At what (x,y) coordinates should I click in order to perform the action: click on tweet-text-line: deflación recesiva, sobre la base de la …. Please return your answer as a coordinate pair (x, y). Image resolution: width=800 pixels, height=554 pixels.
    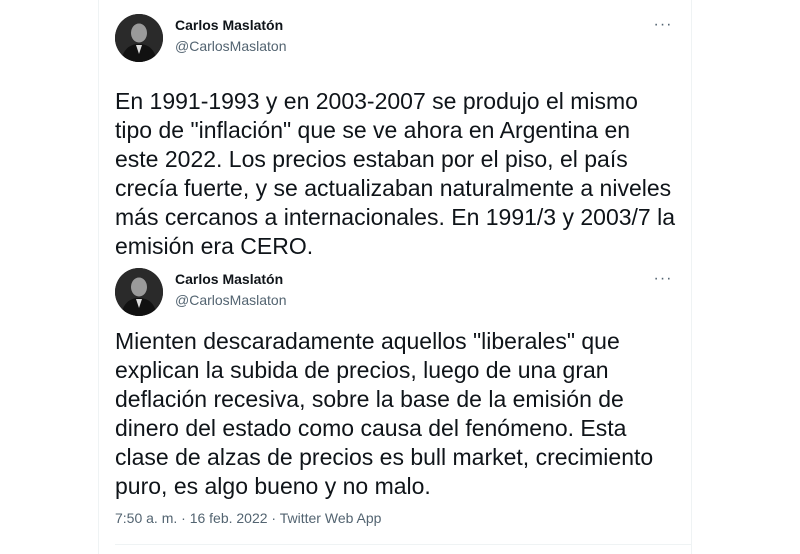
    Looking at the image, I should click on (369, 399).